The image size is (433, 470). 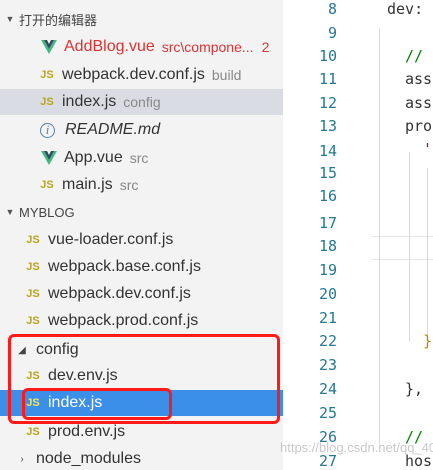 What do you see at coordinates (327, 365) in the screenshot?
I see `line-number: 23` at bounding box center [327, 365].